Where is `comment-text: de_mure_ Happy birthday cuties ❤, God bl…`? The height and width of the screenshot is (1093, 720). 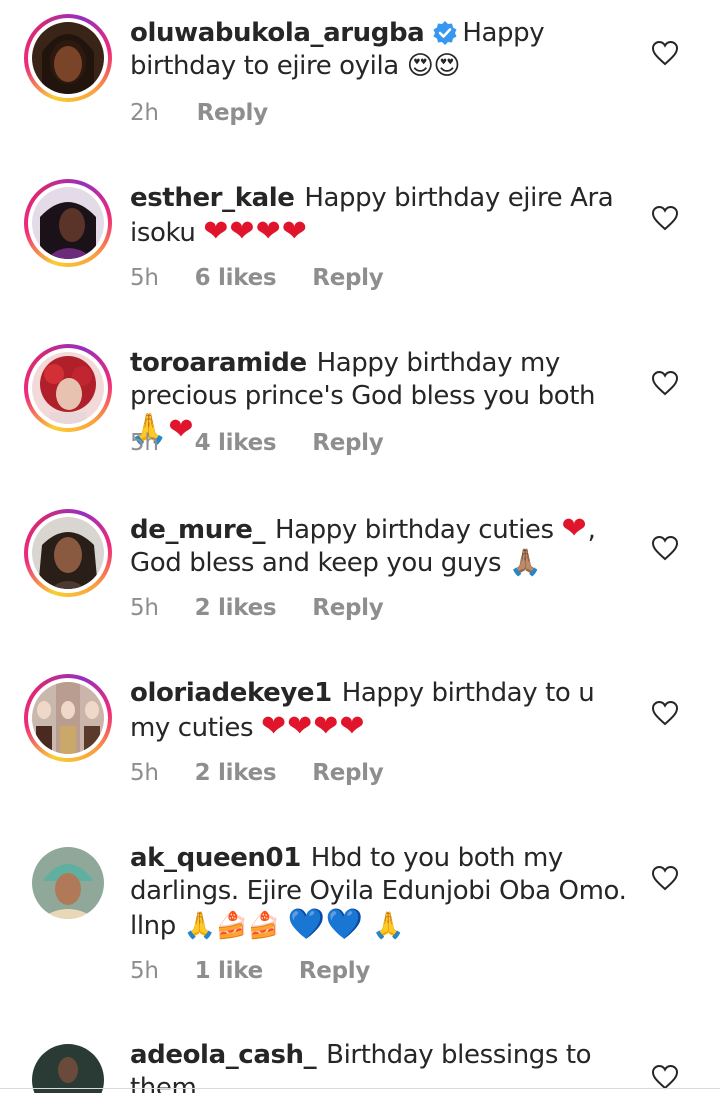 comment-text: de_mure_ Happy birthday cuties ❤, God bl… is located at coordinates (380, 546).